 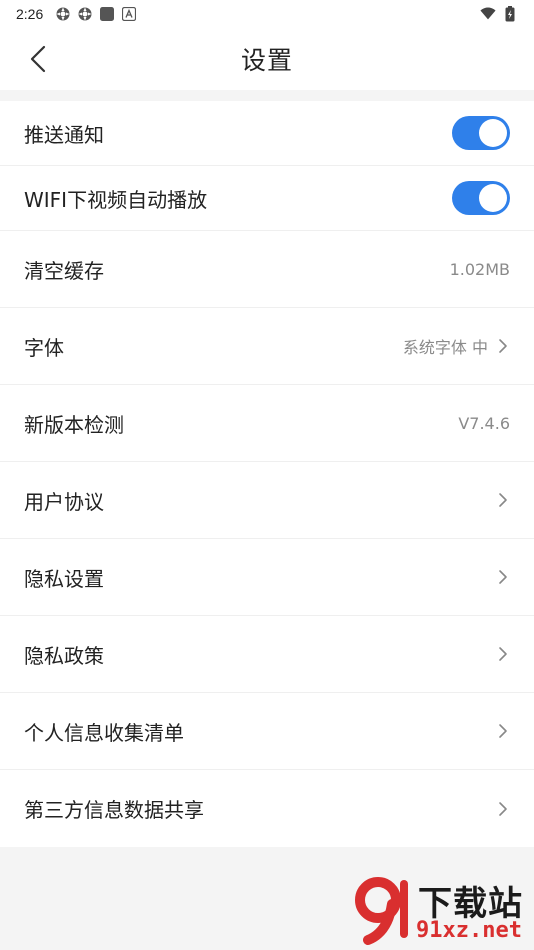 I want to click on status-icons-right, so click(x=499, y=14).